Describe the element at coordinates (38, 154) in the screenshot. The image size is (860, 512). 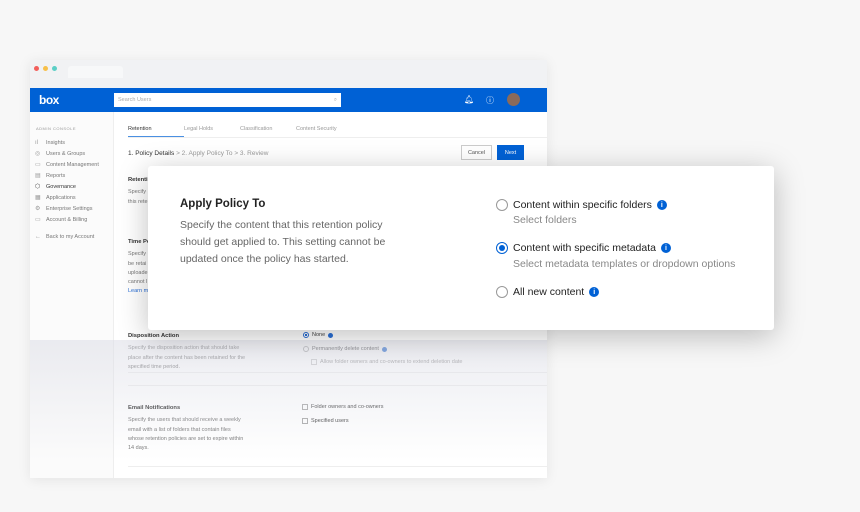
I see `user-circle-icon: ◎` at that location.